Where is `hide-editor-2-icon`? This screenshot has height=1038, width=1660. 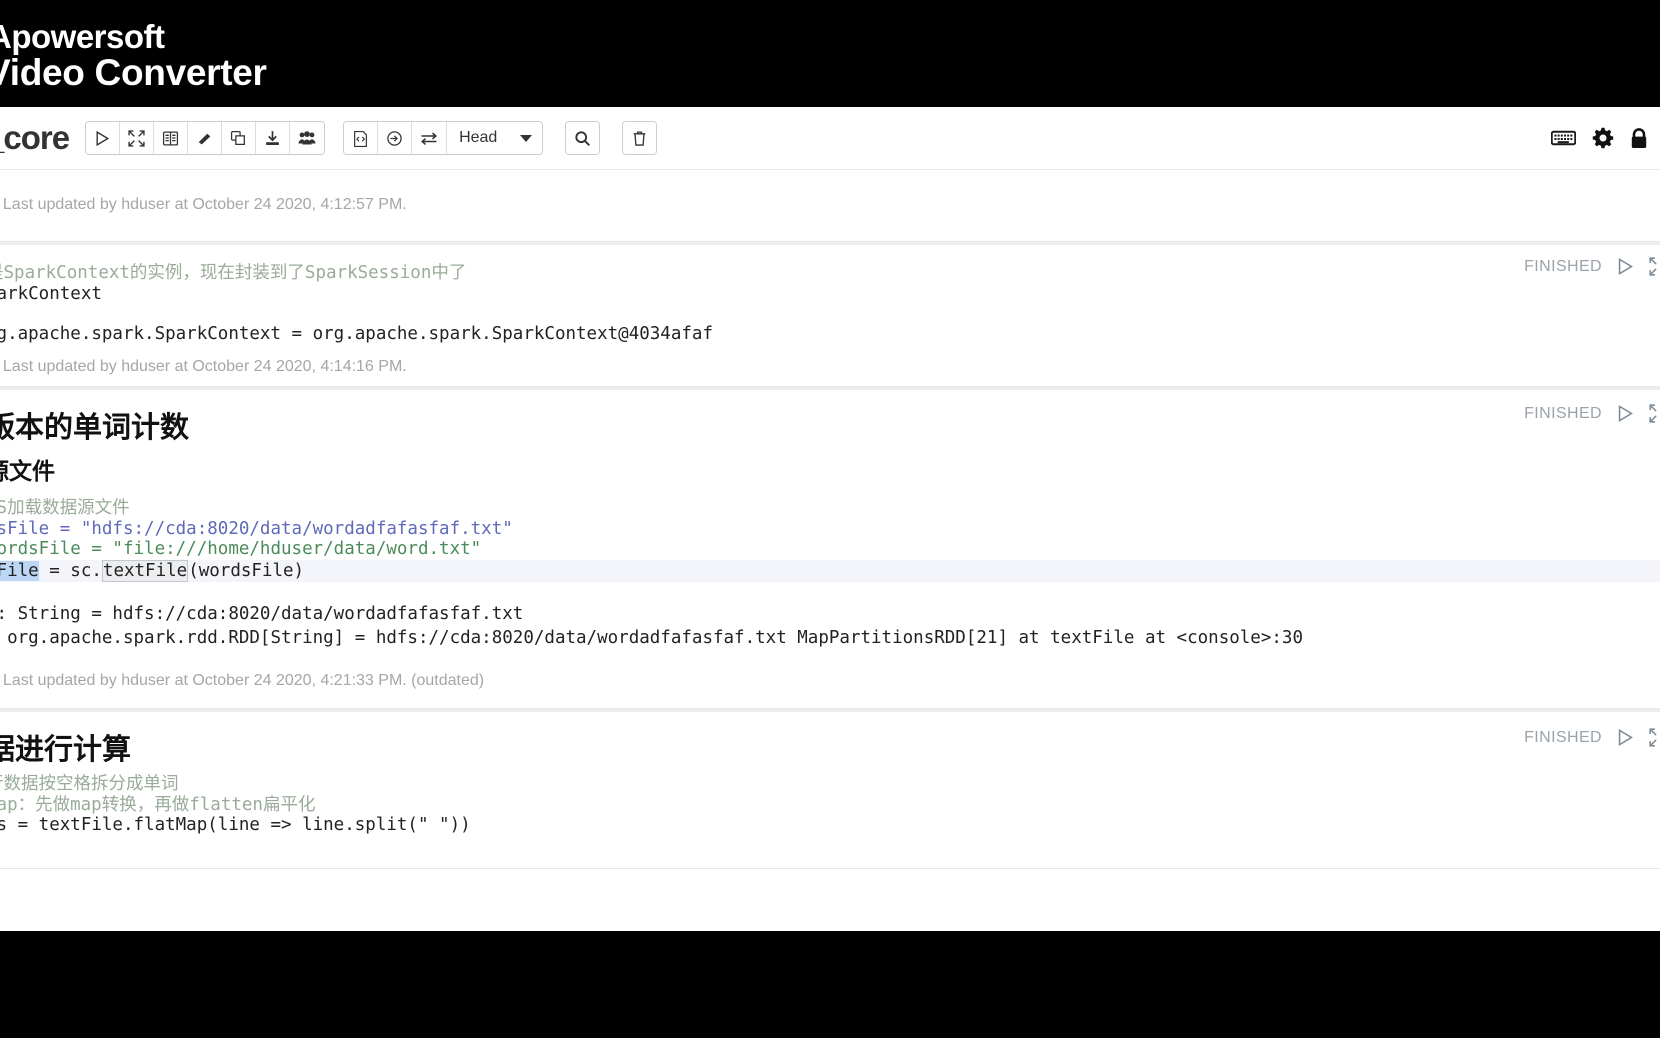
hide-editor-2-icon is located at coordinates (1654, 413).